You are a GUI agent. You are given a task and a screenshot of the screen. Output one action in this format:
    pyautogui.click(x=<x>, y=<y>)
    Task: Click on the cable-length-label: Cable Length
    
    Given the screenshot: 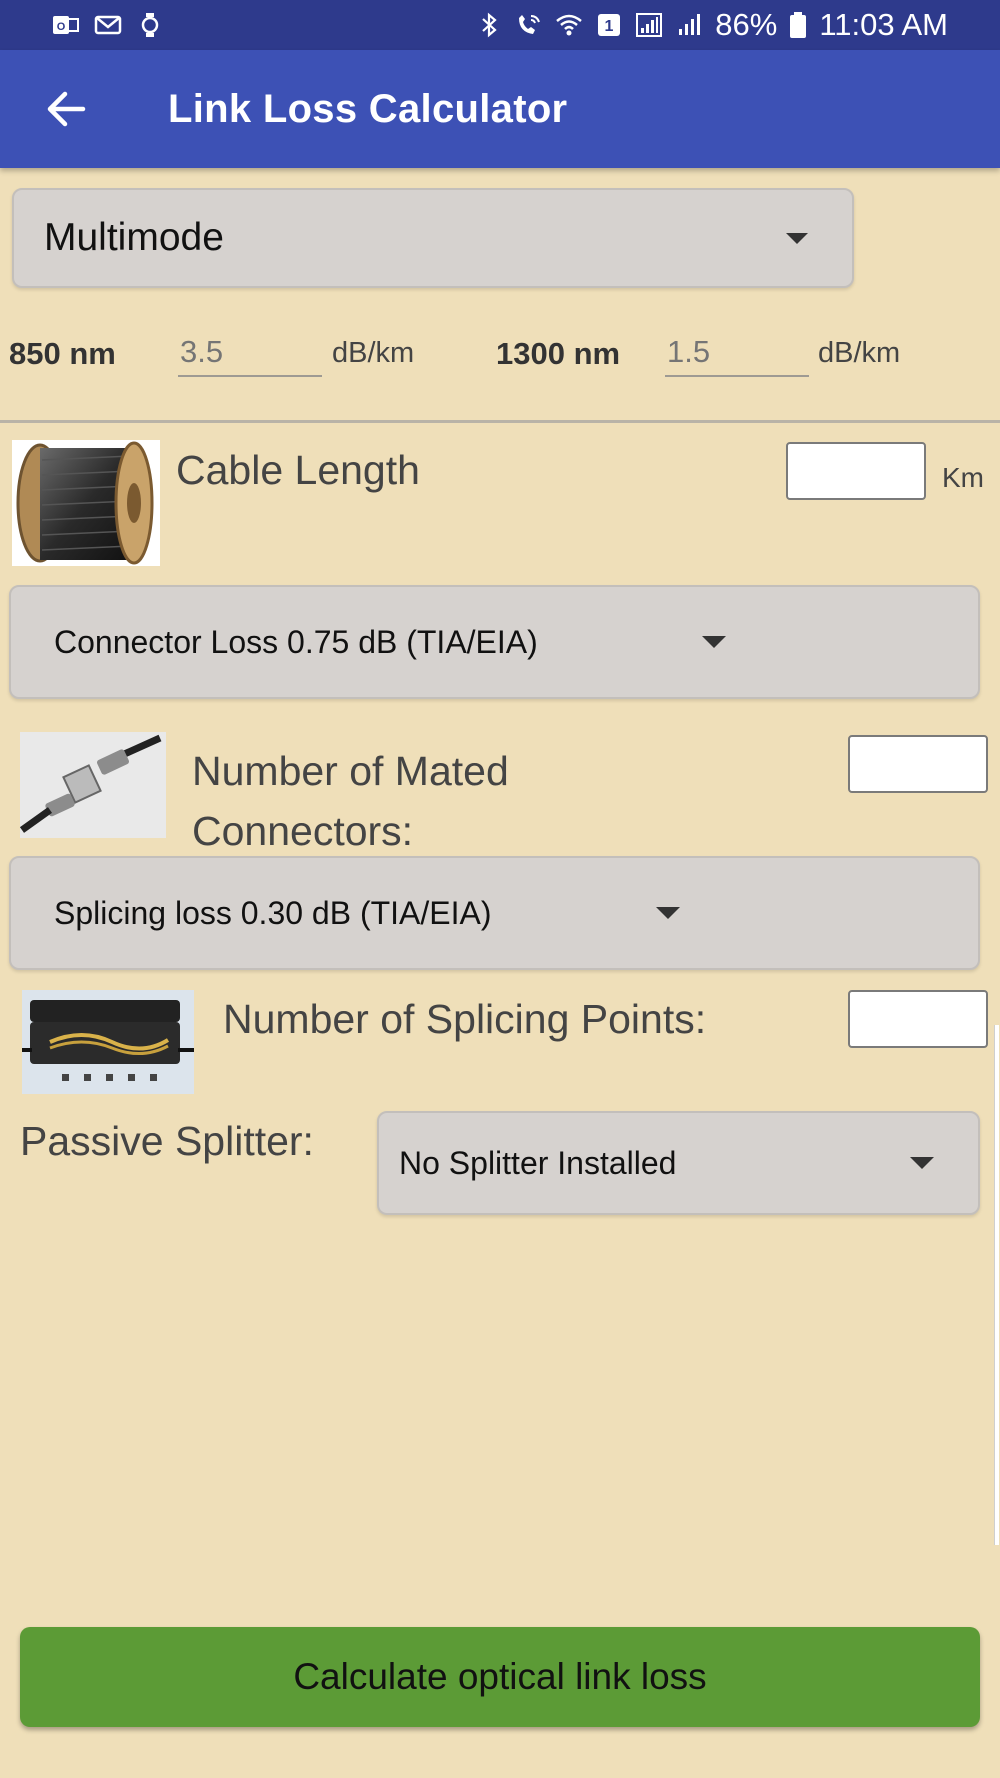 What is the action you would take?
    pyautogui.click(x=298, y=470)
    